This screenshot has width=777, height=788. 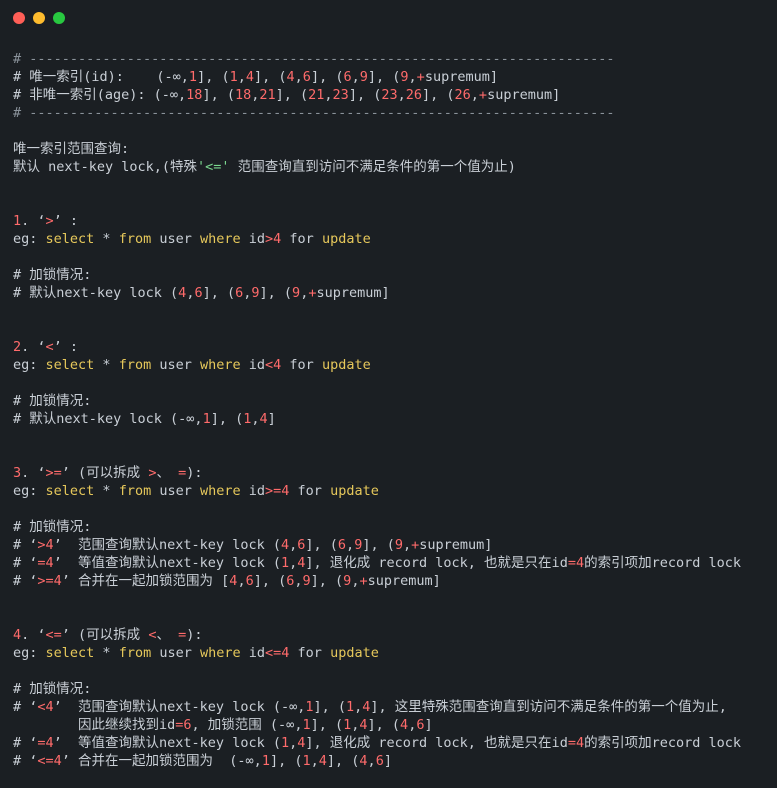 I want to click on code-line: 因此继续找到id=6, 加锁范围 (-∞,1], (1,4], (4,6], so click(x=395, y=725).